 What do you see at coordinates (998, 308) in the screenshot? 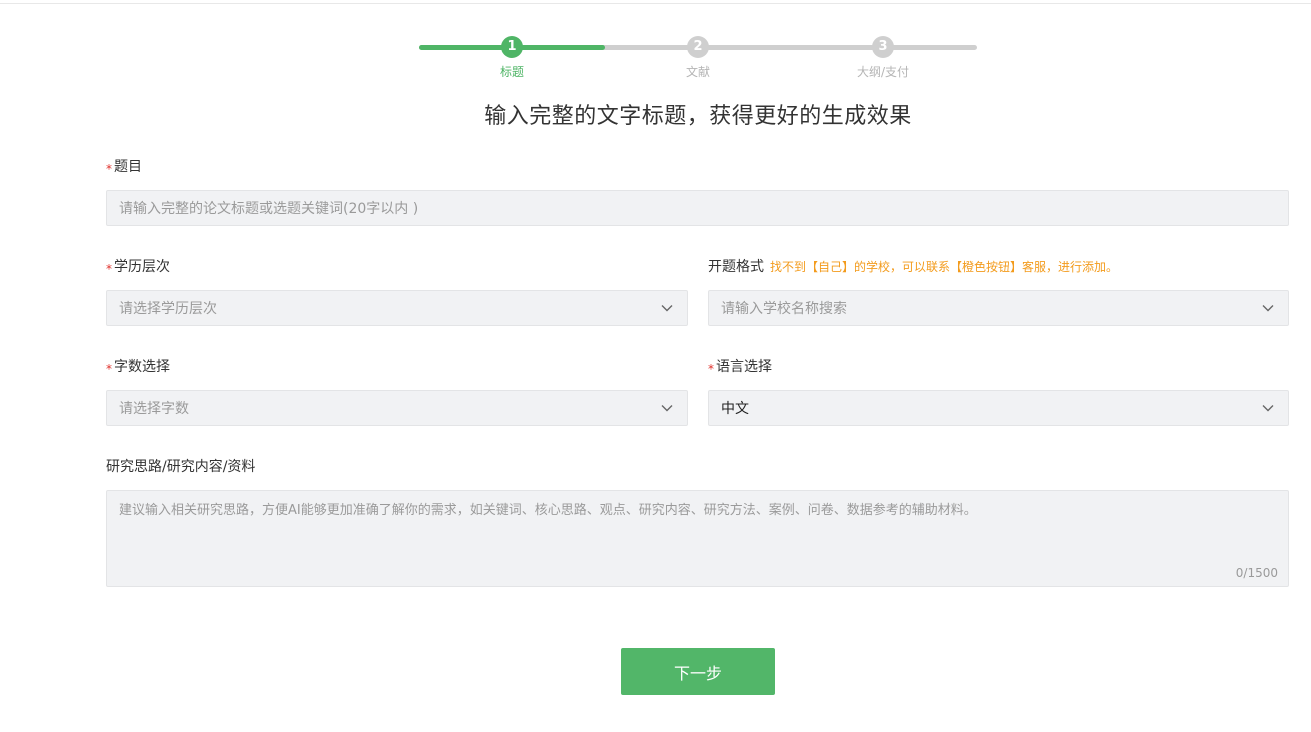
I see `school-search-select: 请输入学校名称搜索` at bounding box center [998, 308].